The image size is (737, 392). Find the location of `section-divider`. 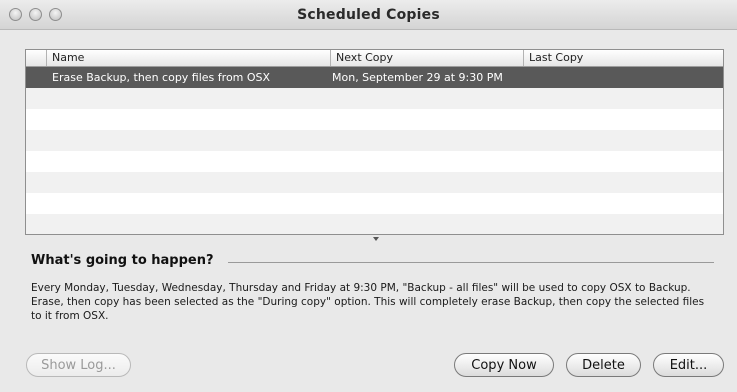

section-divider is located at coordinates (471, 262).